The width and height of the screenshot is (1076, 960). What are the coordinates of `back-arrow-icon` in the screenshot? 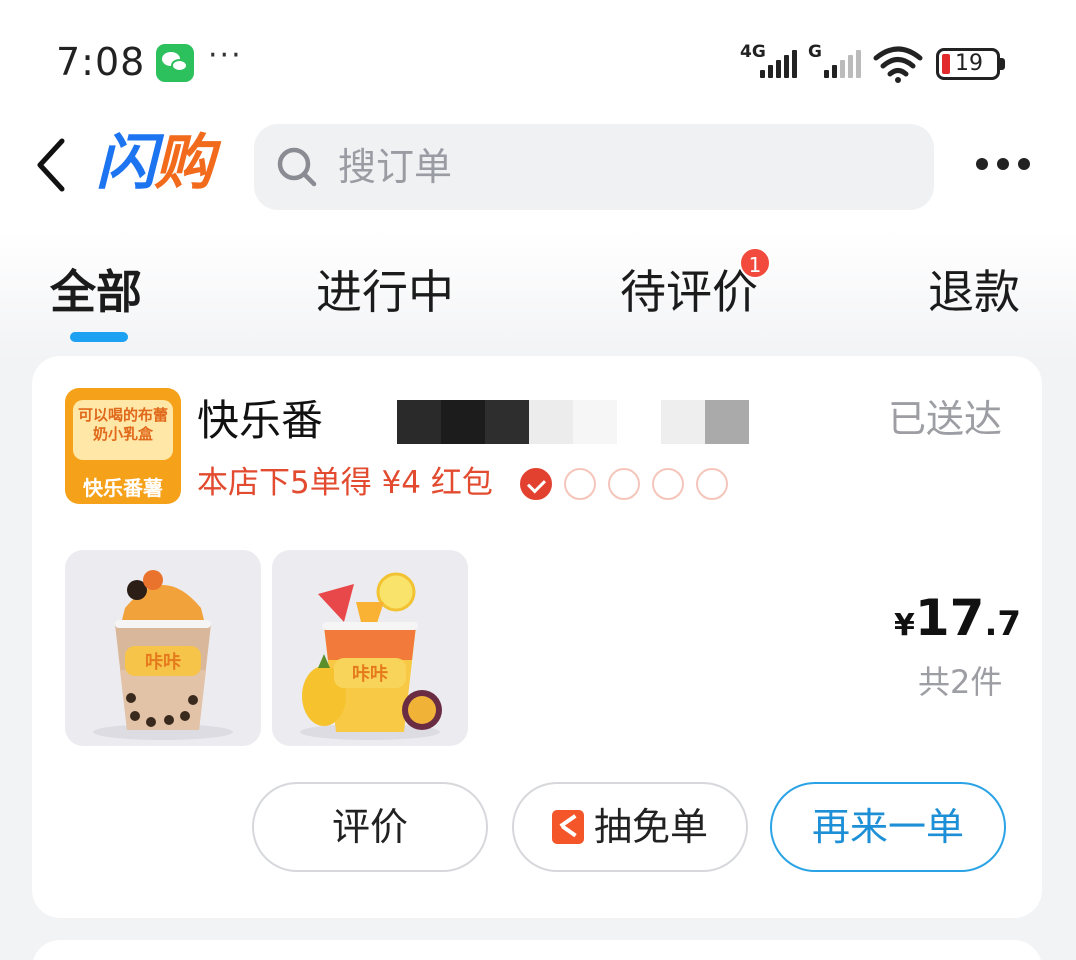 It's located at (52, 165).